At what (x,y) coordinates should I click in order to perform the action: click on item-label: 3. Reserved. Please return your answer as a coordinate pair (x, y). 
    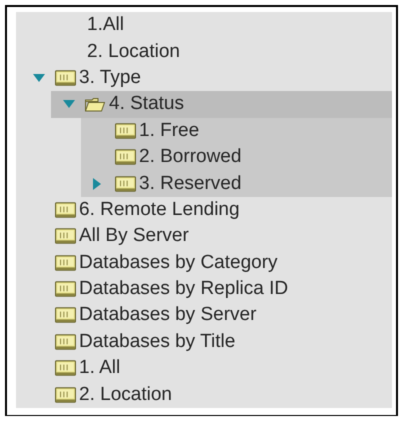
    Looking at the image, I should click on (190, 183).